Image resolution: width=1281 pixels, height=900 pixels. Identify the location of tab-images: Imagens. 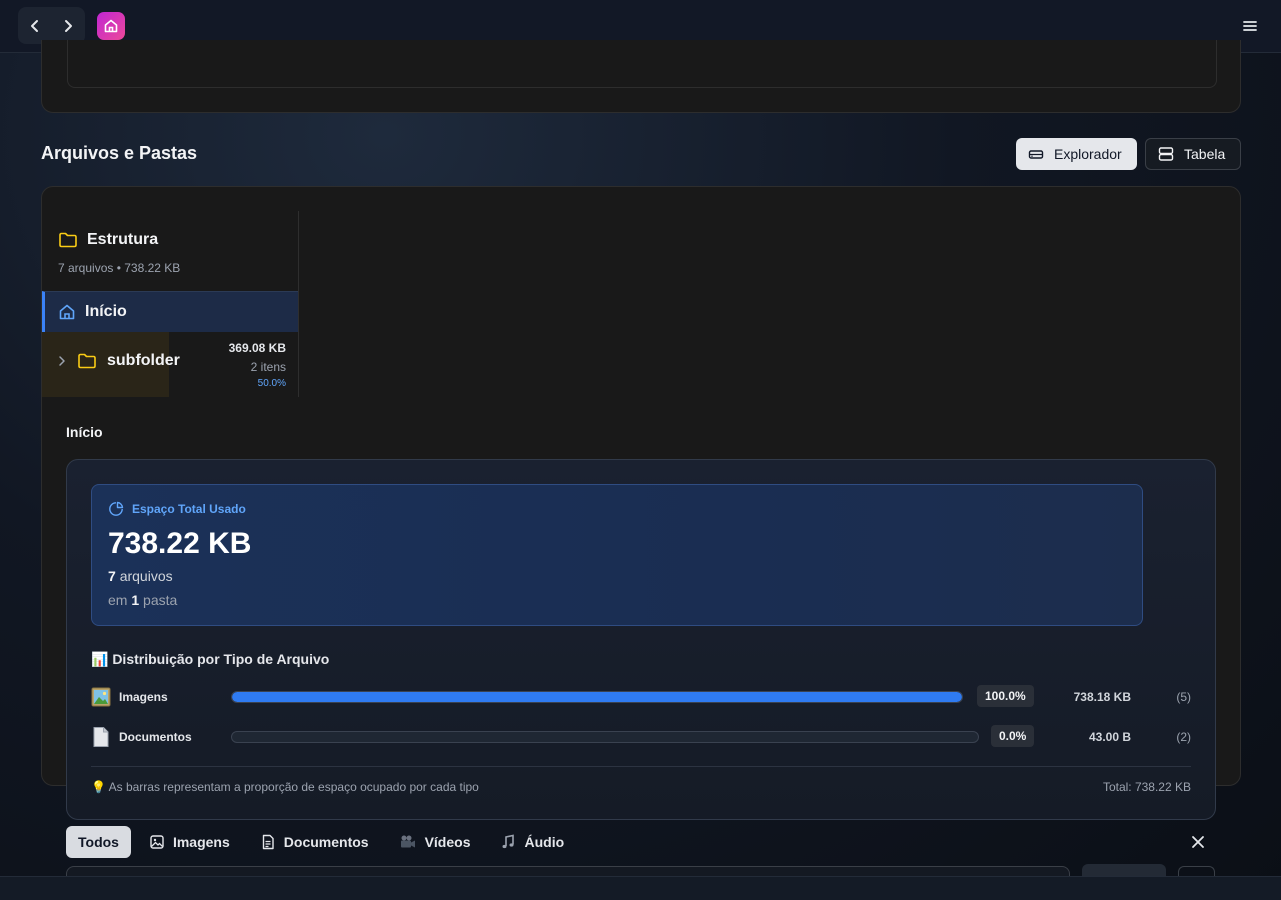
(189, 842).